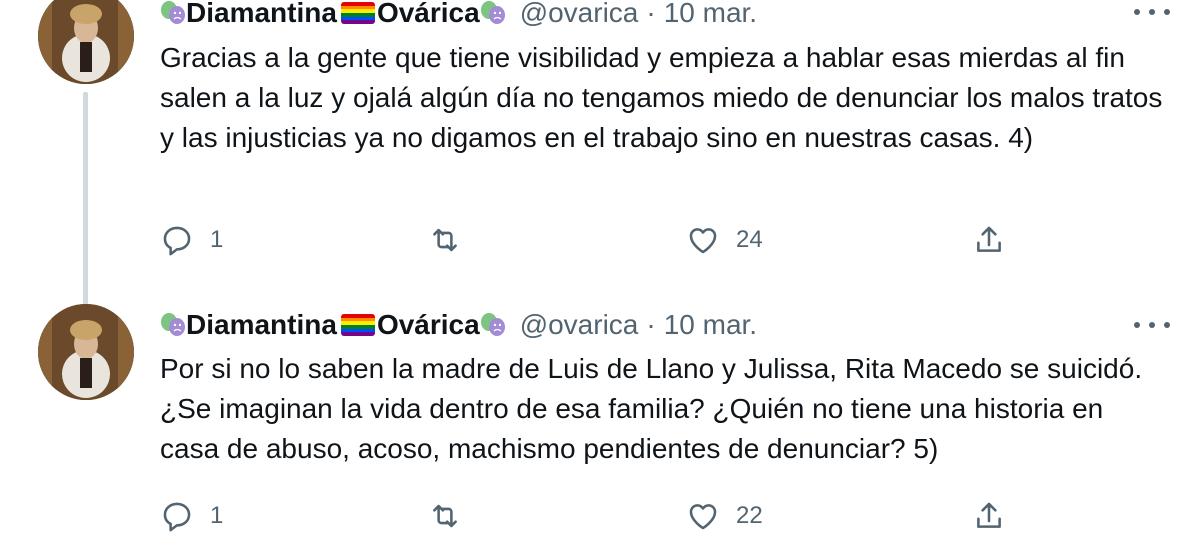 The width and height of the screenshot is (1200, 546). I want to click on tweet-actions: 1 22, so click(590, 516).